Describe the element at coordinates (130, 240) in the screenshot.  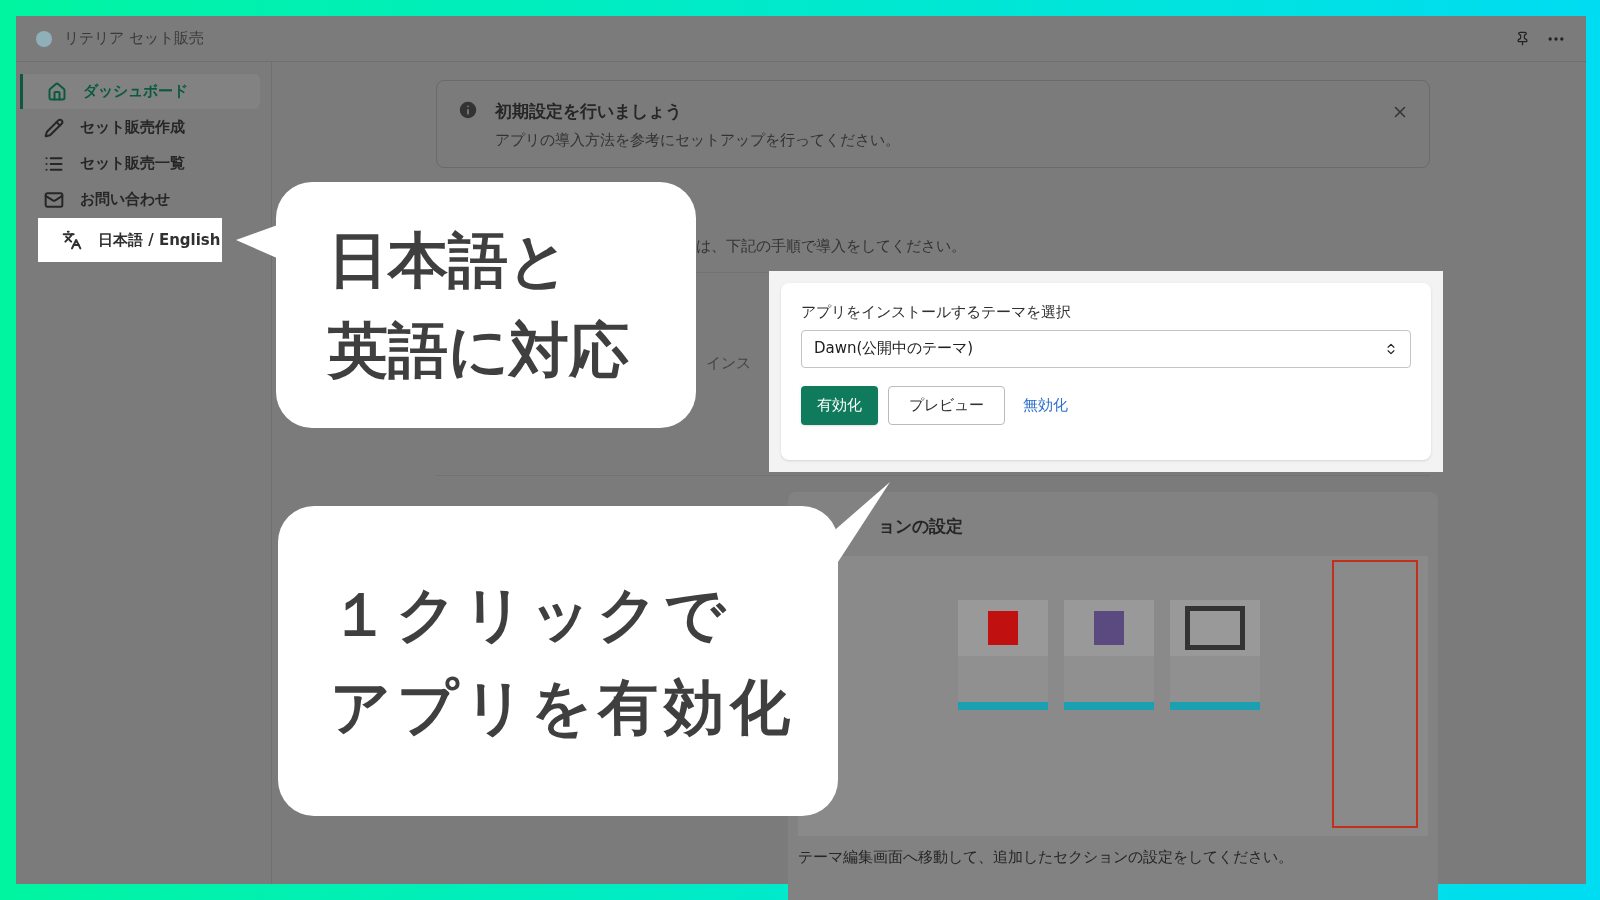
I see `sidebar-item: 日本語 / English` at that location.